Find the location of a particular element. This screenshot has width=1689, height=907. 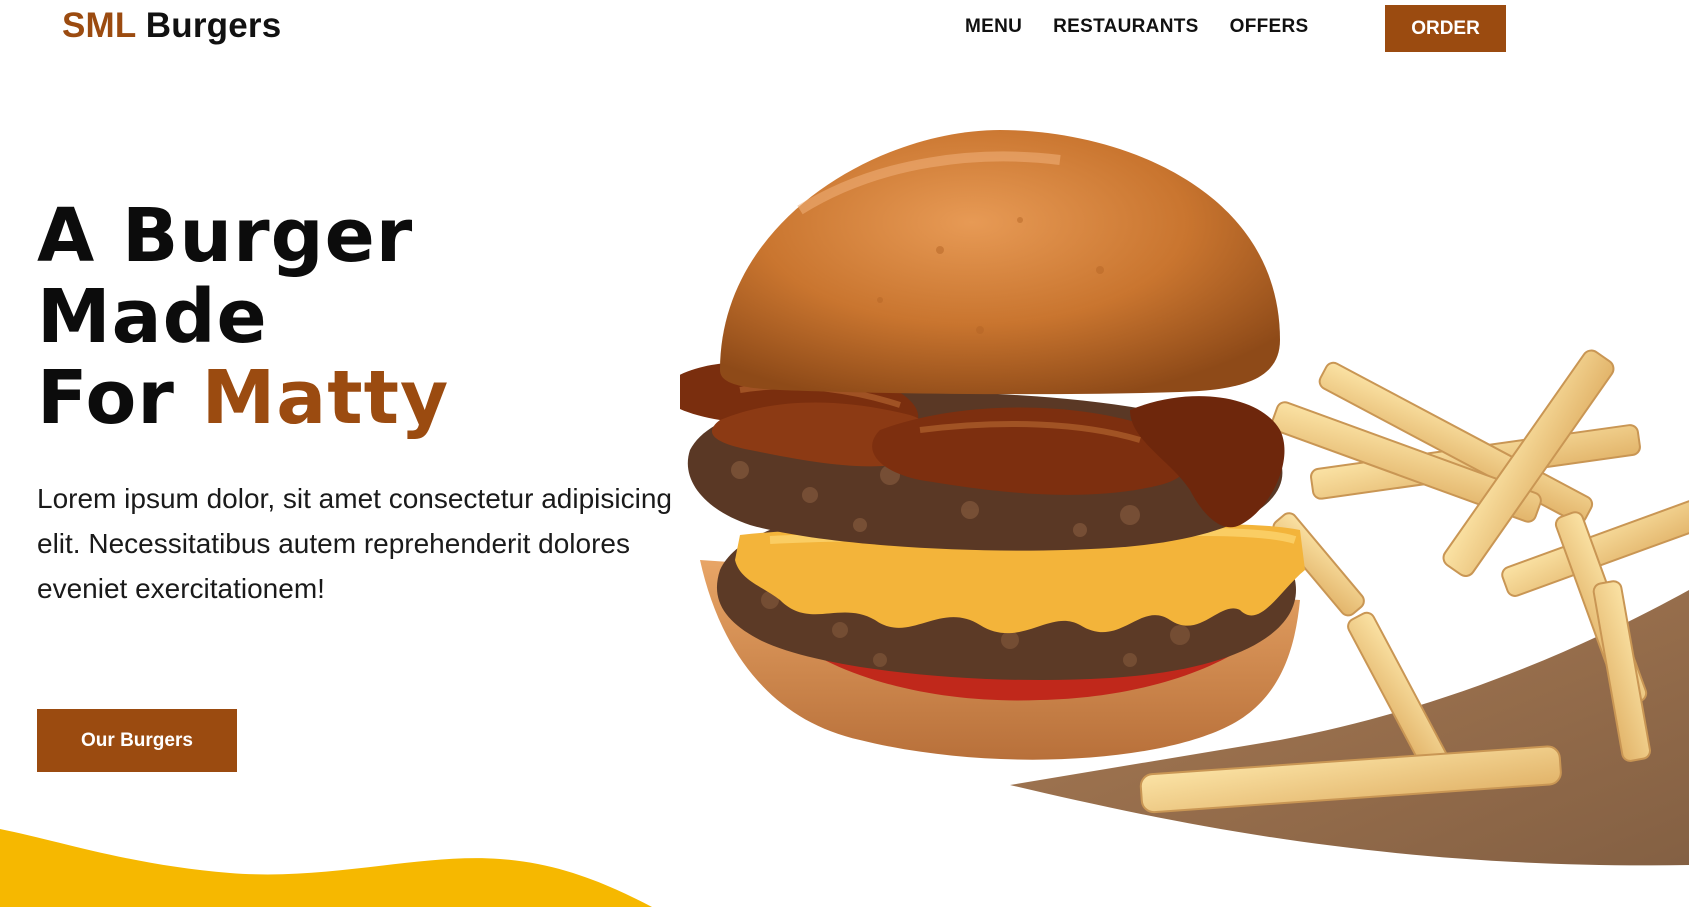

yellow-wave-decoration is located at coordinates (326, 868).